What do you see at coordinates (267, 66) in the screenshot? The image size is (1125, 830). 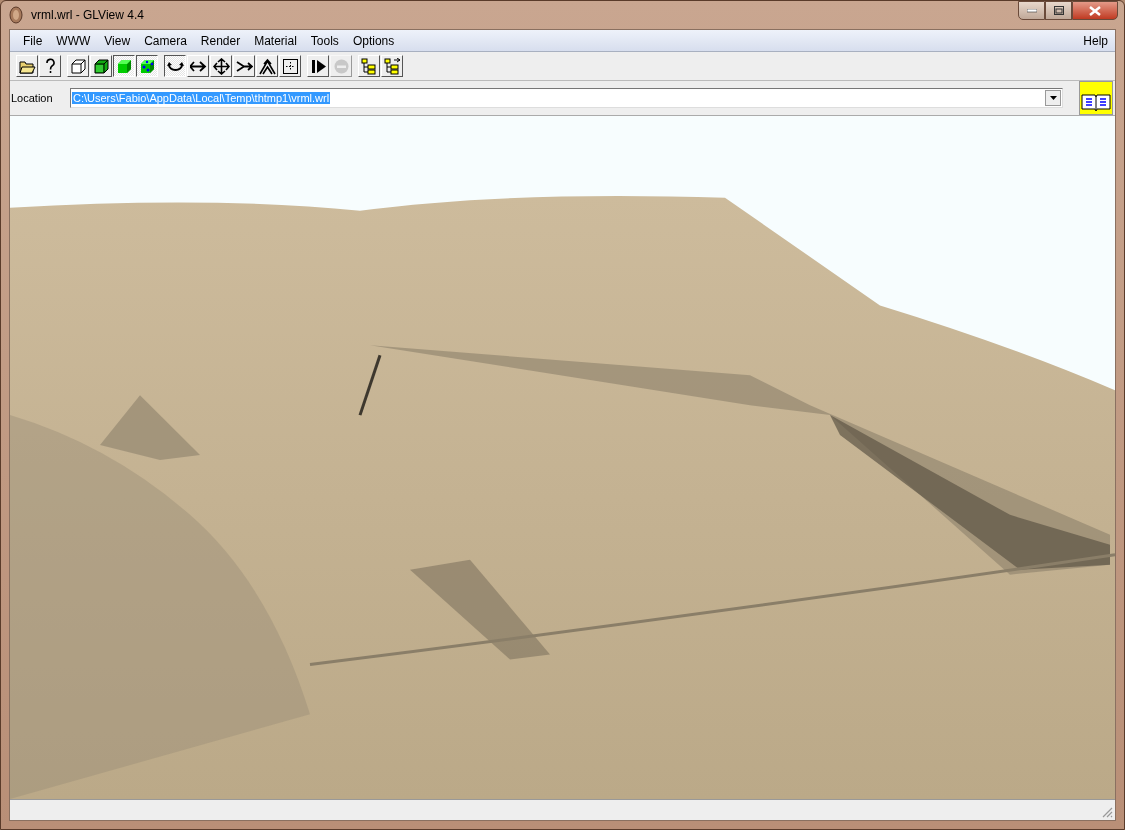 I see `tilt-icon` at bounding box center [267, 66].